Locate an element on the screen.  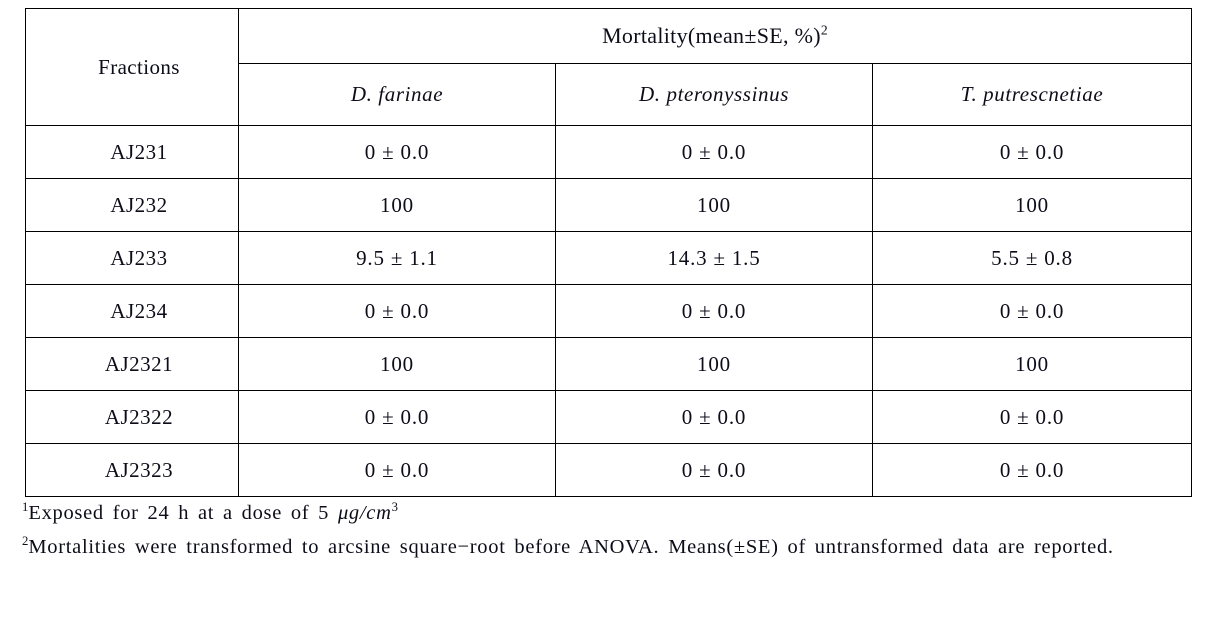
column-header-species-3: T. putrescnetiae is located at coordinates (1032, 94).